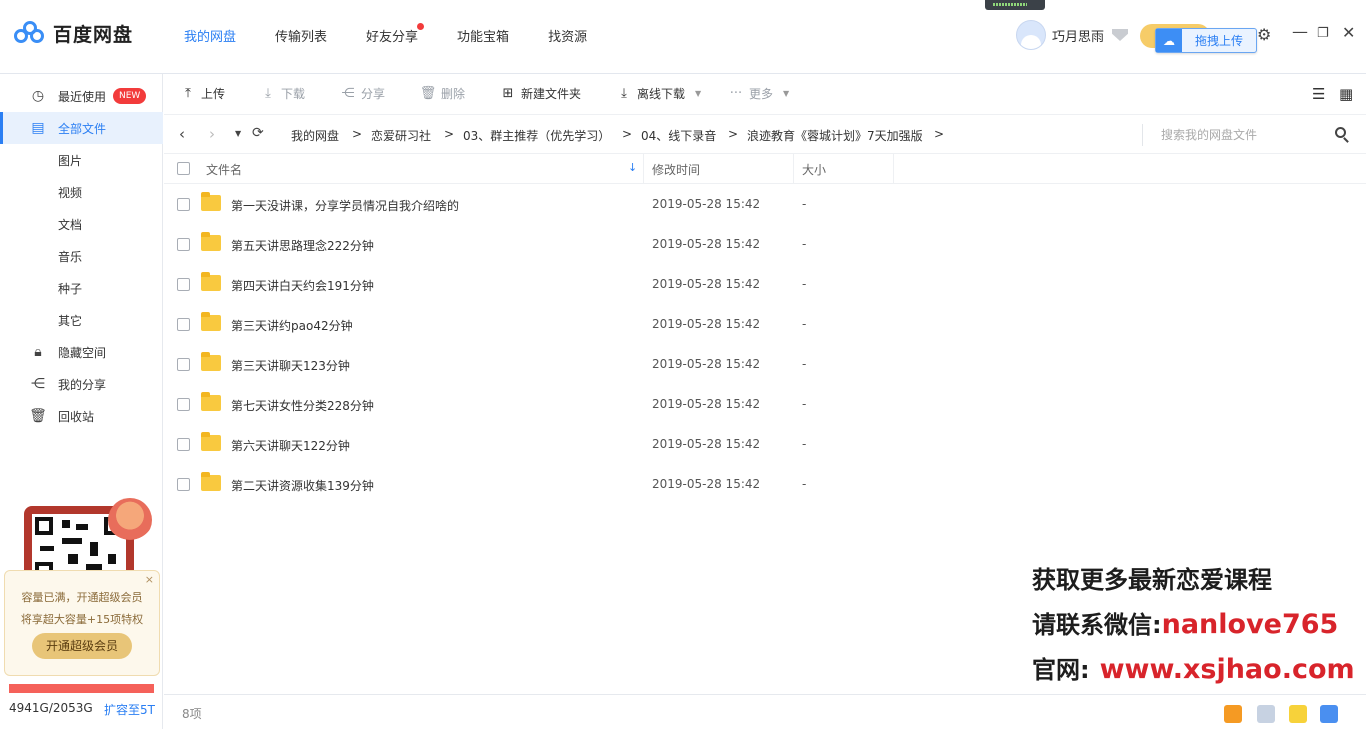  I want to click on main-nav: 我的网盘 传输列表 好友分享 功能宝箱 找资源, so click(405, 34).